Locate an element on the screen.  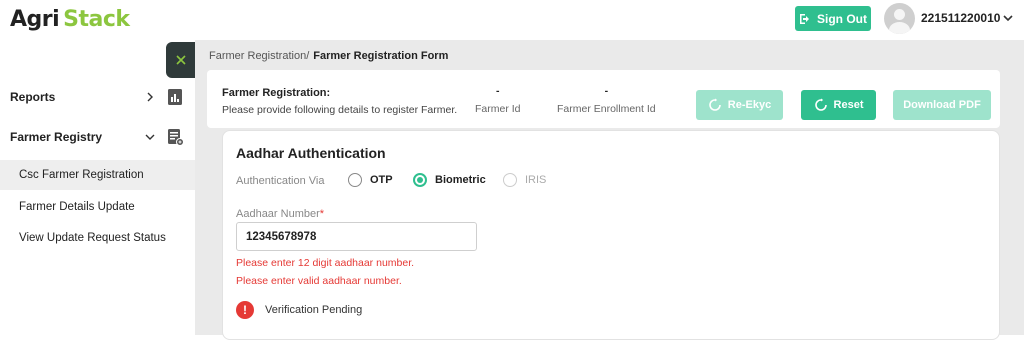
header: Agri Stack Sign Out 221511220010 is located at coordinates (512, 20).